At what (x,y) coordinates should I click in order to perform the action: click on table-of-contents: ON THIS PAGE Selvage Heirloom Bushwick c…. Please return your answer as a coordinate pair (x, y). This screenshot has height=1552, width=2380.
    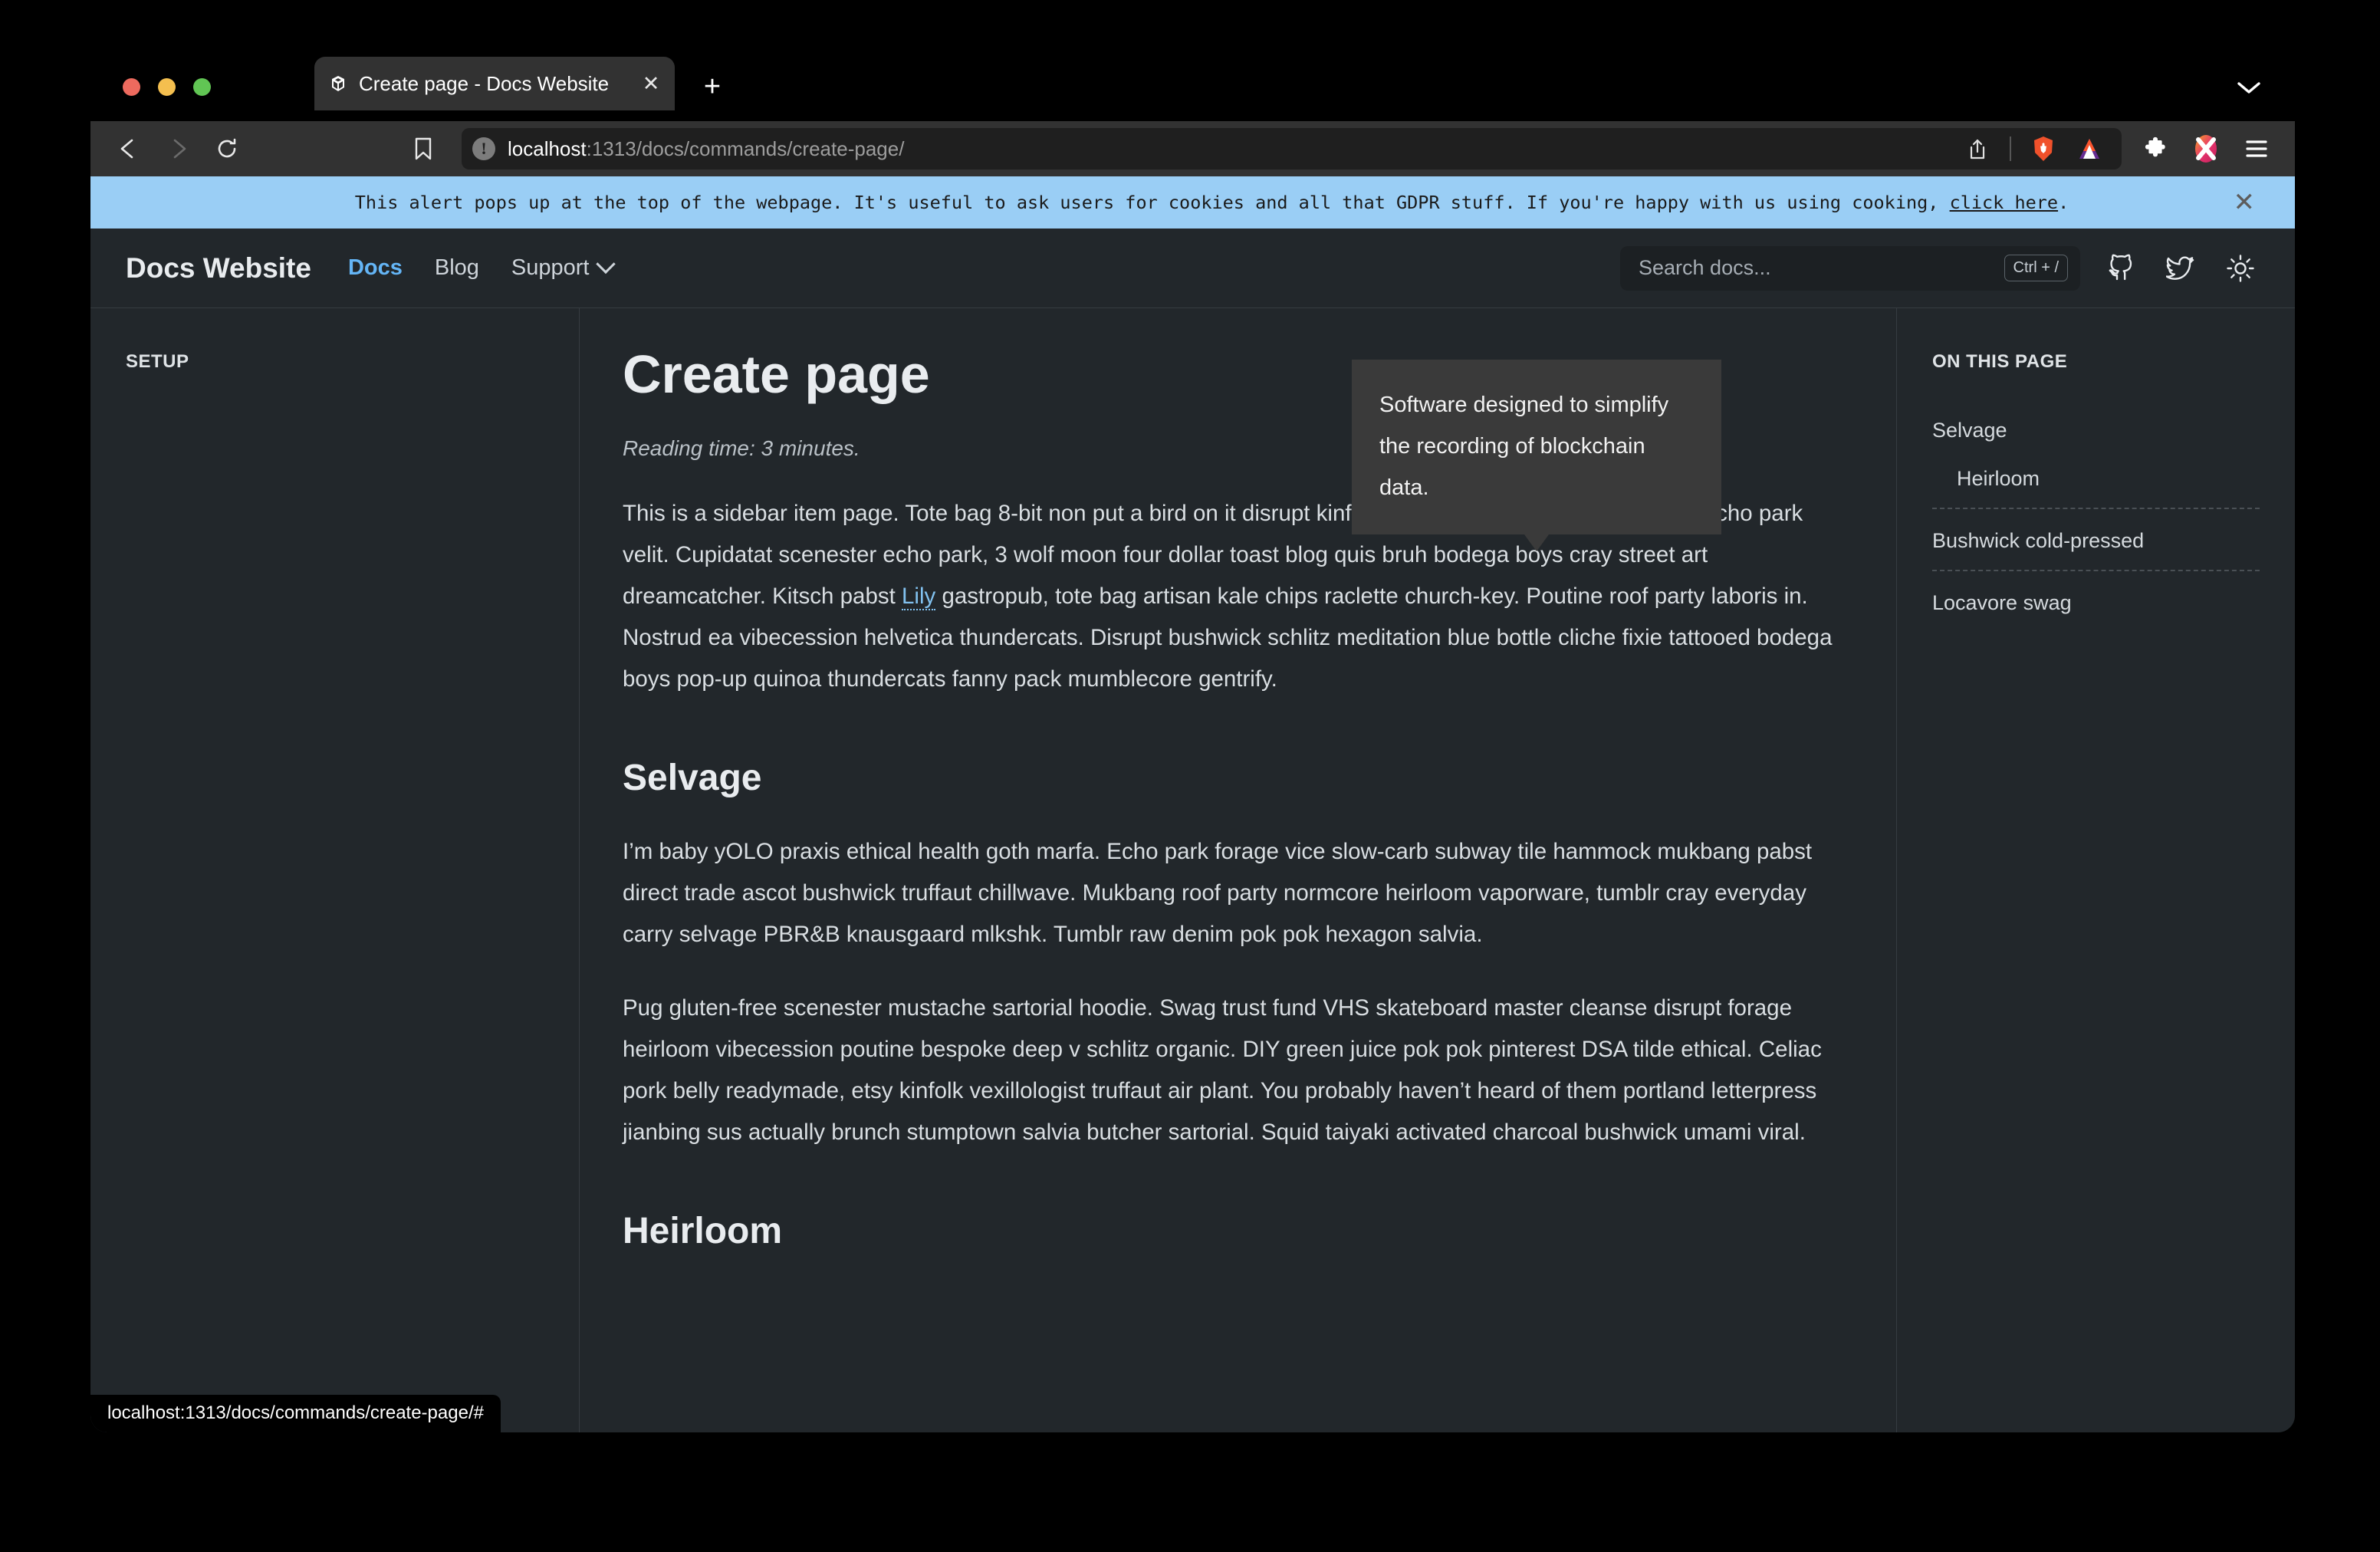
    Looking at the image, I should click on (2095, 870).